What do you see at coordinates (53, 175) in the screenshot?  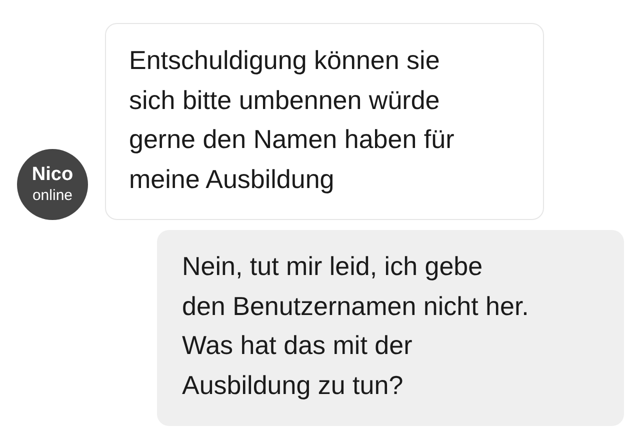 I see `sender-name: Nico` at bounding box center [53, 175].